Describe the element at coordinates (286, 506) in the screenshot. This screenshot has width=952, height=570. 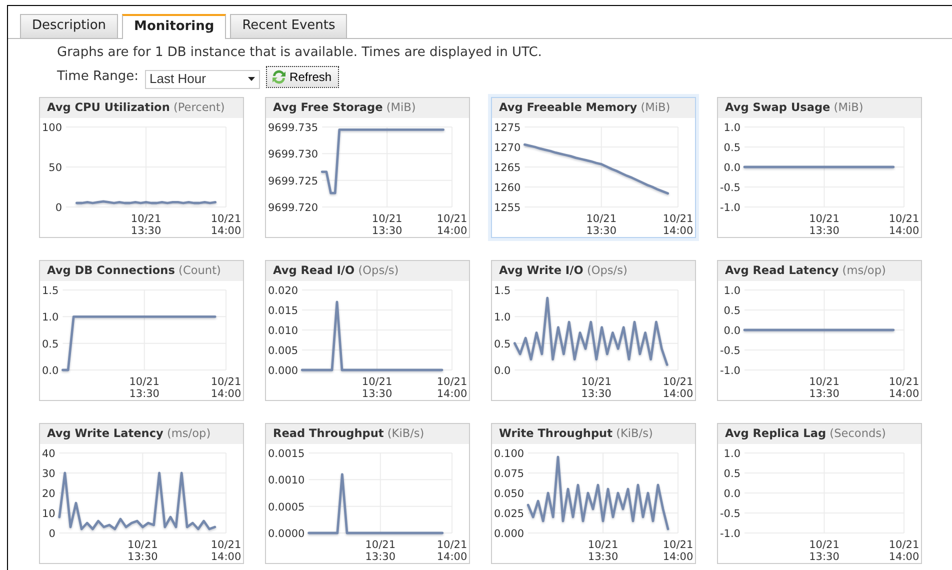
I see `axis-label: 0.0005` at that location.